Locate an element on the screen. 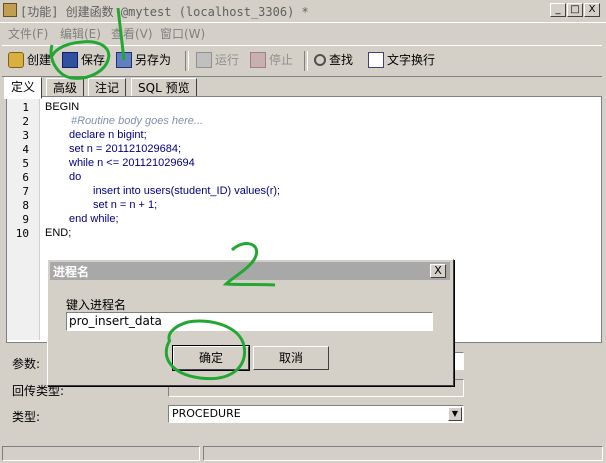  dialog-title: 进程名 is located at coordinates (71, 272).